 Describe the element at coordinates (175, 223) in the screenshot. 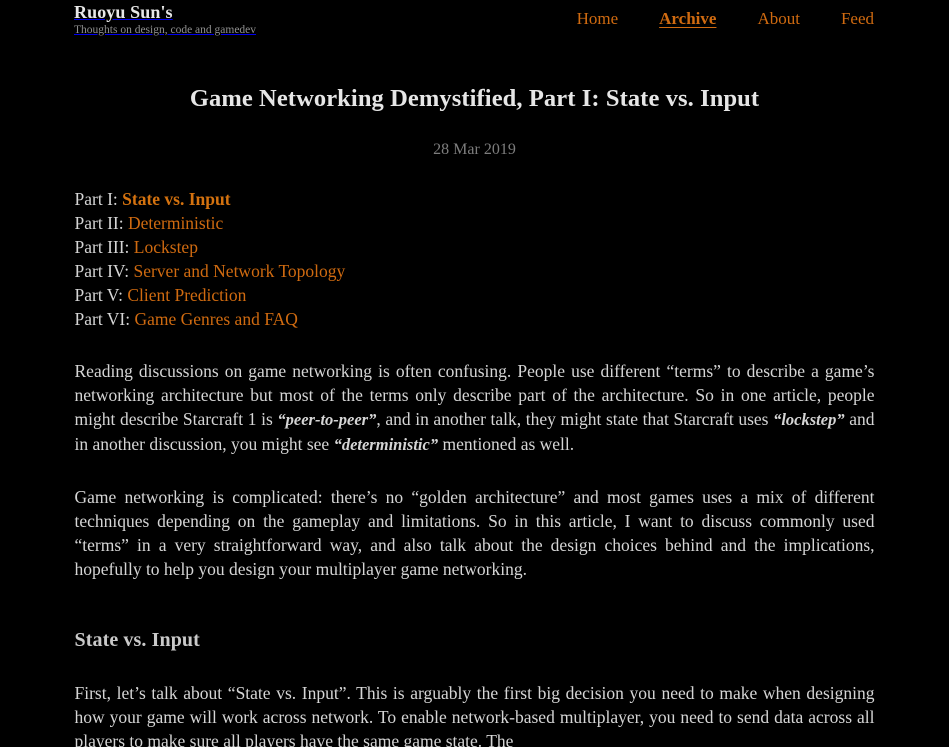

I see `part-link-deterministic: Deterministic` at that location.